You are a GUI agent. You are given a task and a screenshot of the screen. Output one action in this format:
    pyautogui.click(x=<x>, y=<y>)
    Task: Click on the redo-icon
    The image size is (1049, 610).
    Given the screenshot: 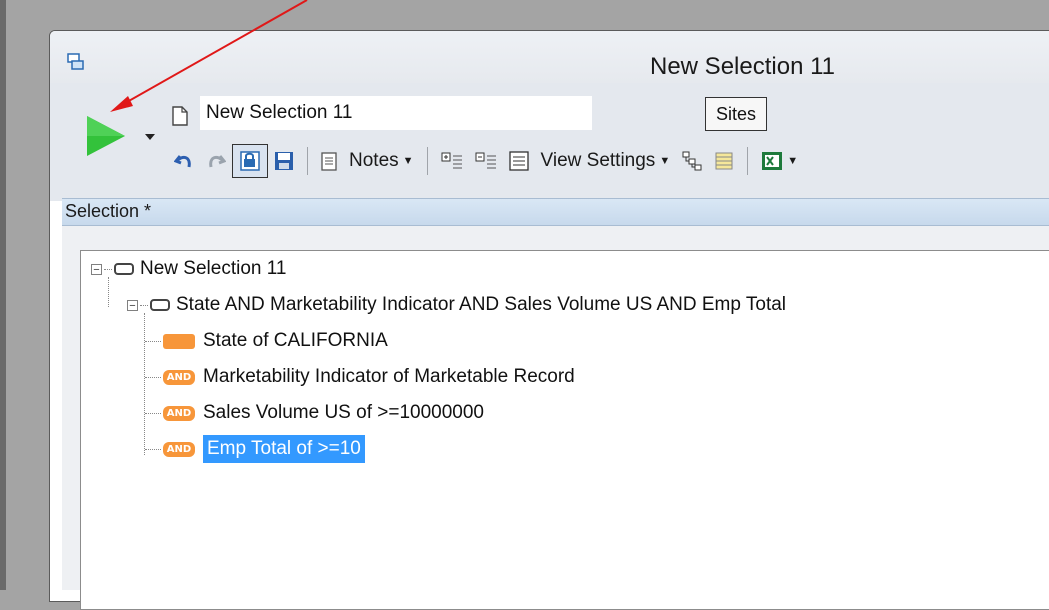 What is the action you would take?
    pyautogui.click(x=217, y=161)
    